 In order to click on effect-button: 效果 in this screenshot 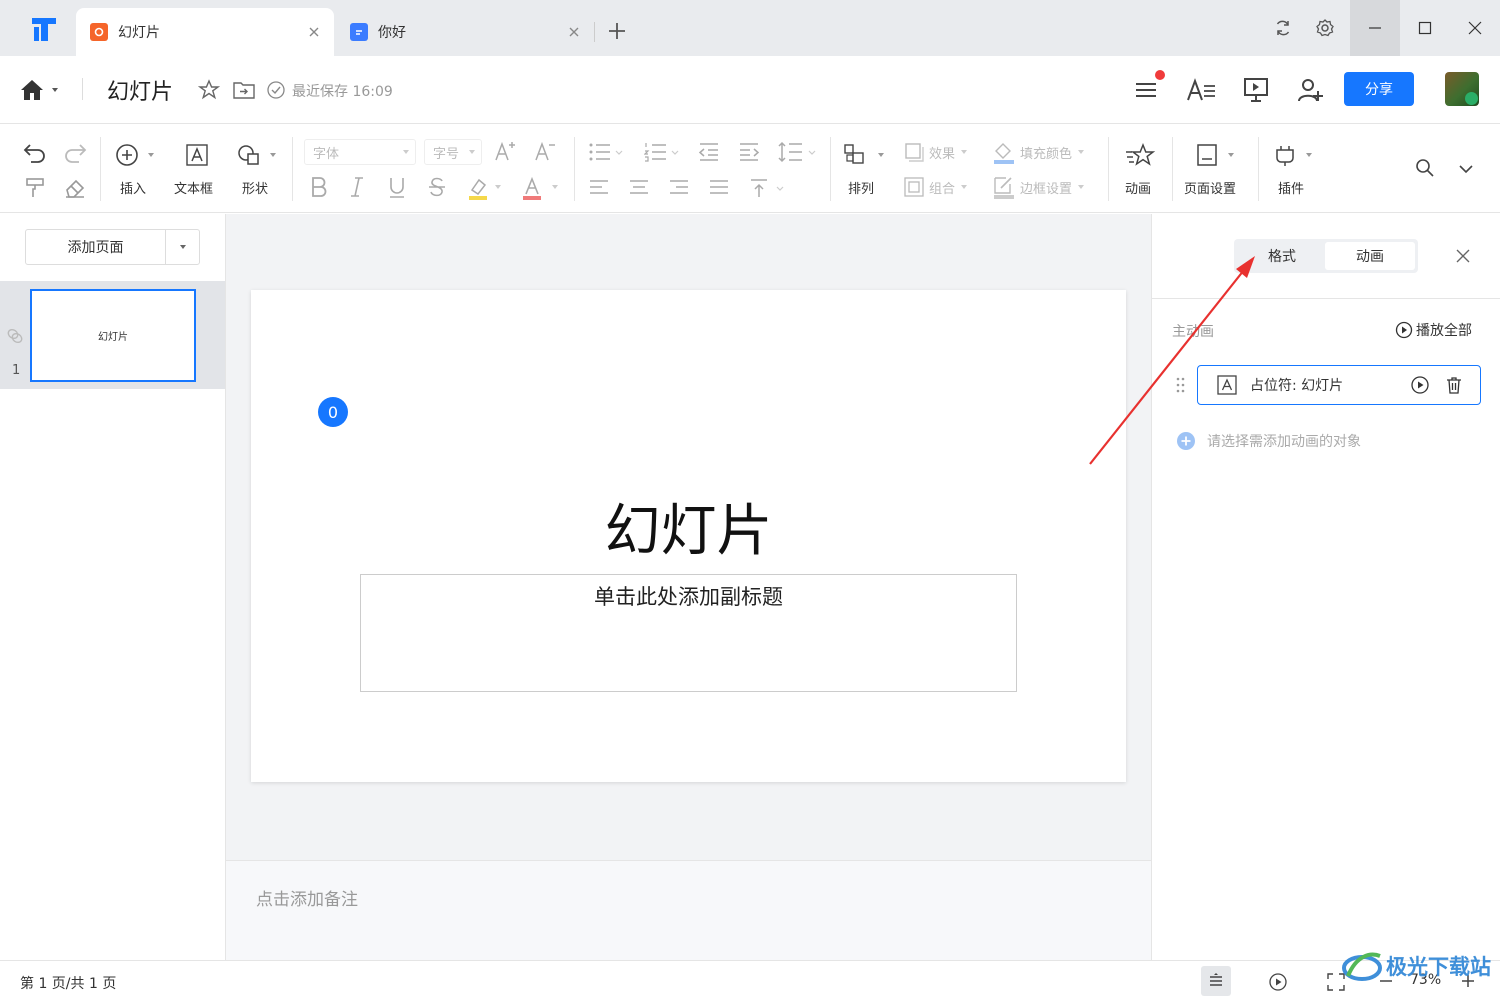, I will do `click(941, 152)`.